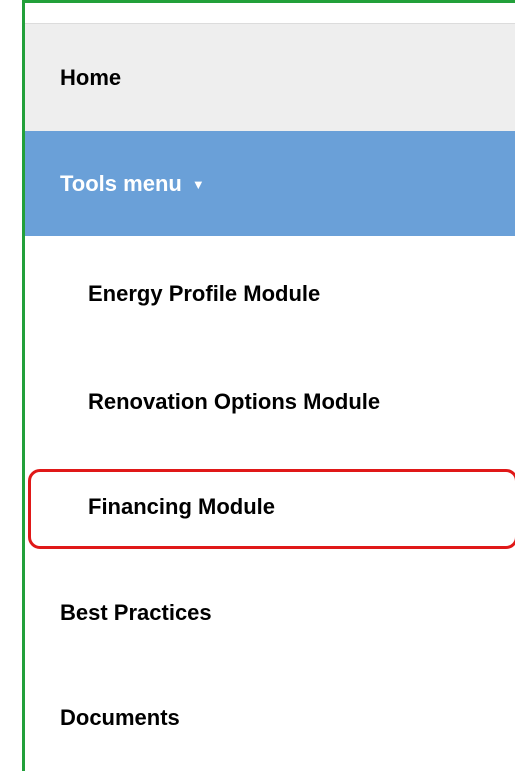  What do you see at coordinates (198, 184) in the screenshot?
I see `caret-down-icon: ▼` at bounding box center [198, 184].